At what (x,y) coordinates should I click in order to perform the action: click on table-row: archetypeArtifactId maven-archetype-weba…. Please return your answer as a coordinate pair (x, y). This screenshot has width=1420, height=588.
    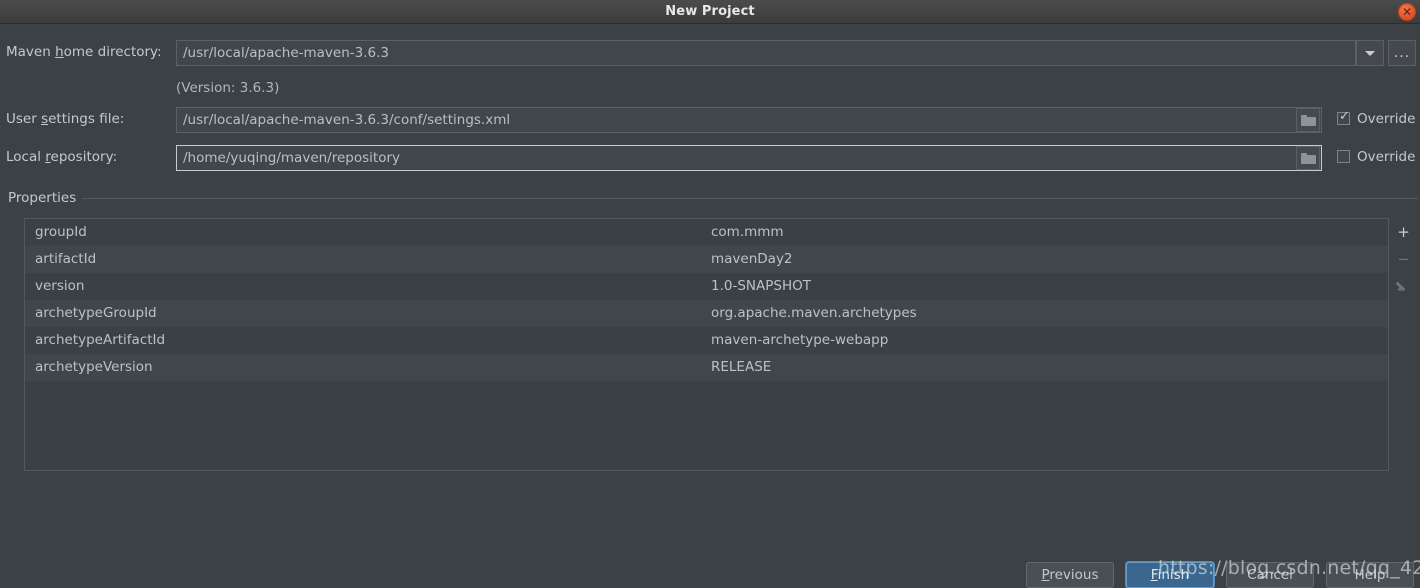
    Looking at the image, I should click on (706, 340).